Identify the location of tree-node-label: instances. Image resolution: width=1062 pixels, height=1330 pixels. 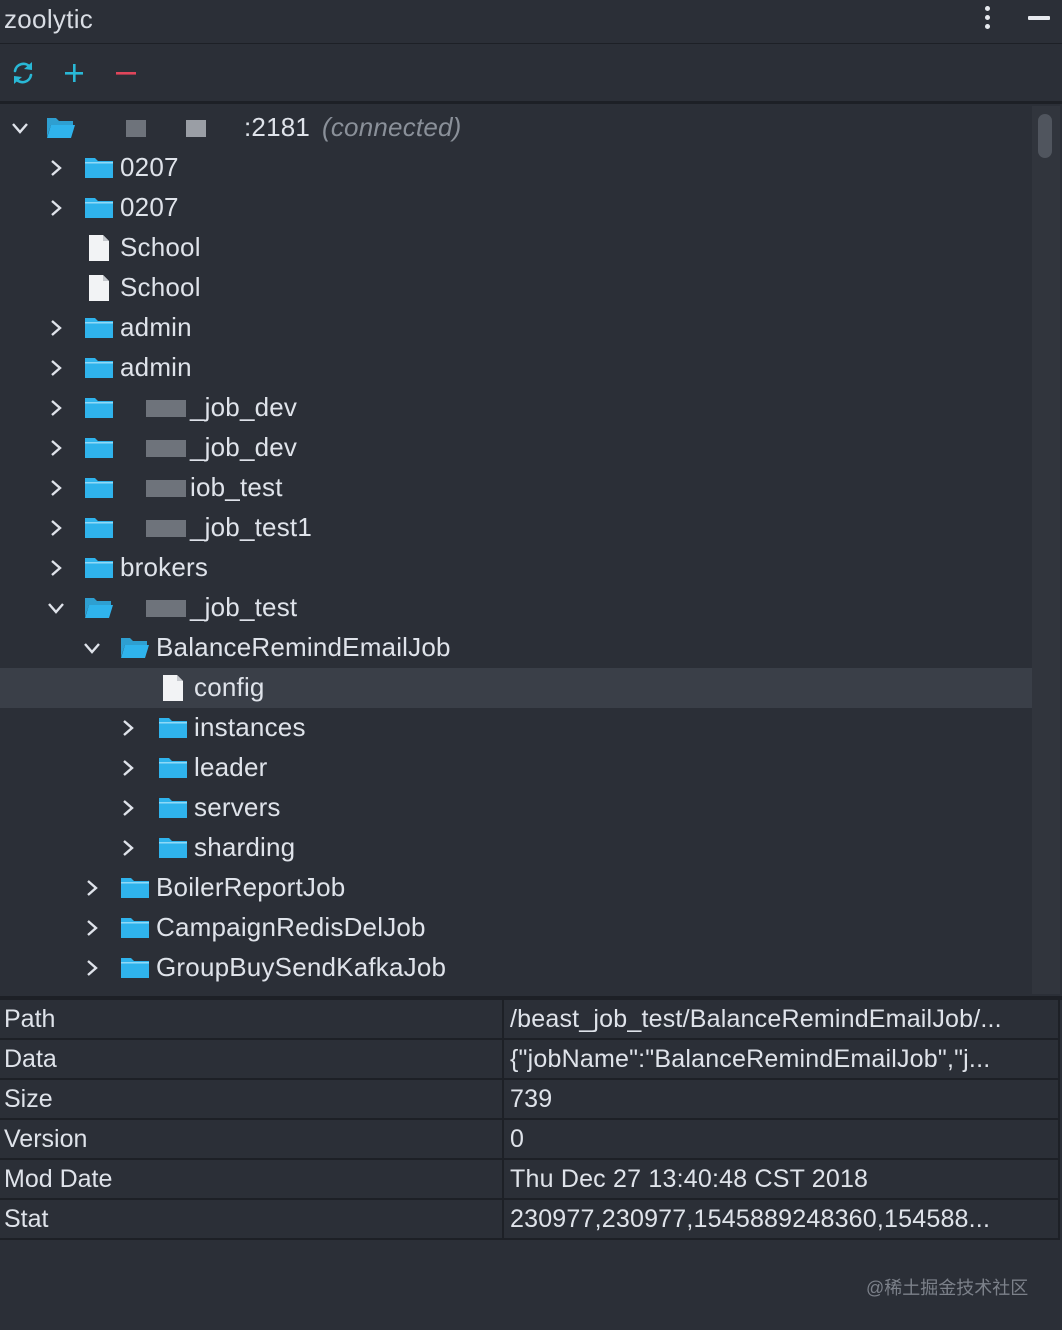
(250, 727).